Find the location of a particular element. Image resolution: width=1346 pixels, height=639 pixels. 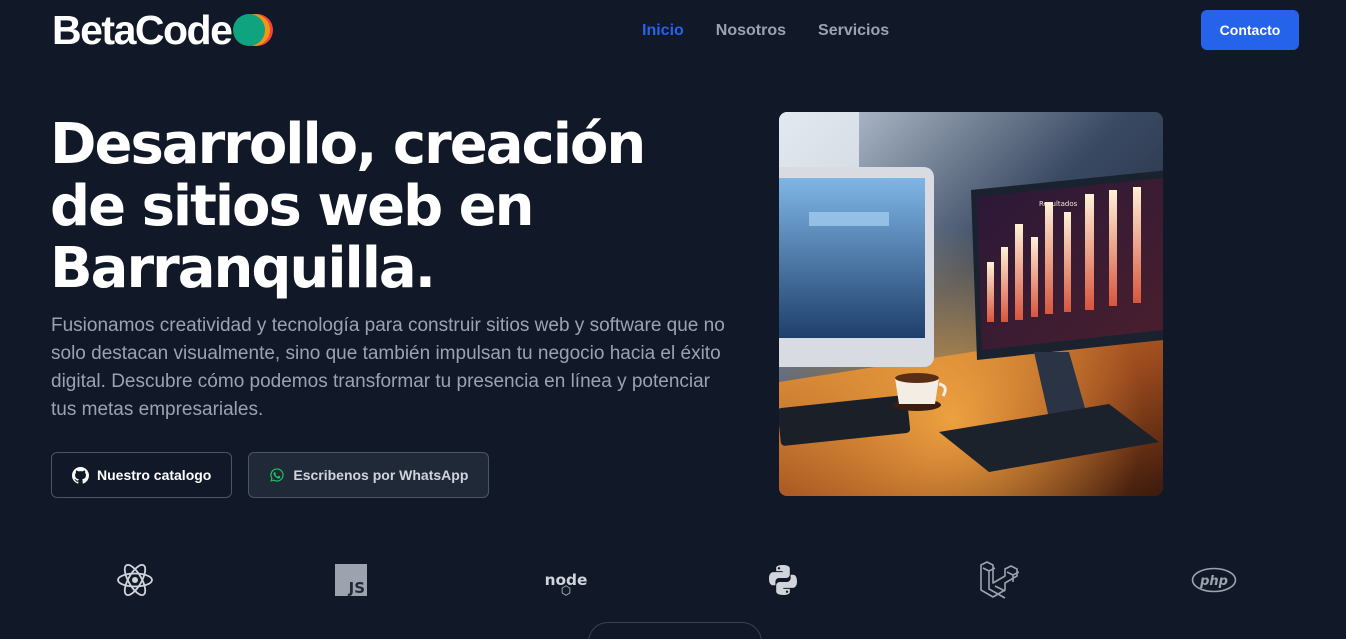

nav-link-nosotros: Nosotros is located at coordinates (751, 31).